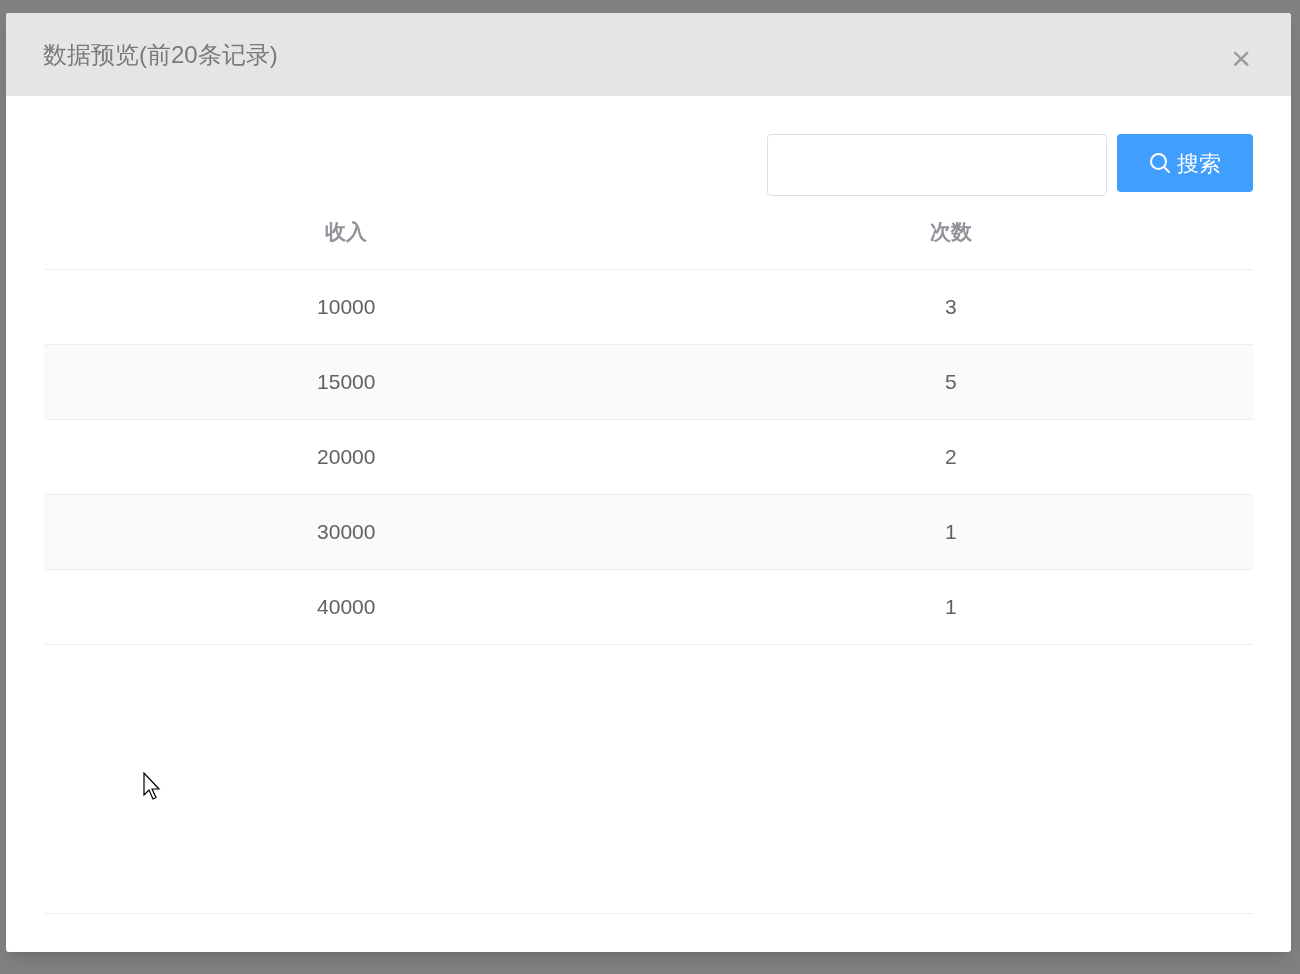  Describe the element at coordinates (950, 457) in the screenshot. I see `table-cell-text: 2` at that location.